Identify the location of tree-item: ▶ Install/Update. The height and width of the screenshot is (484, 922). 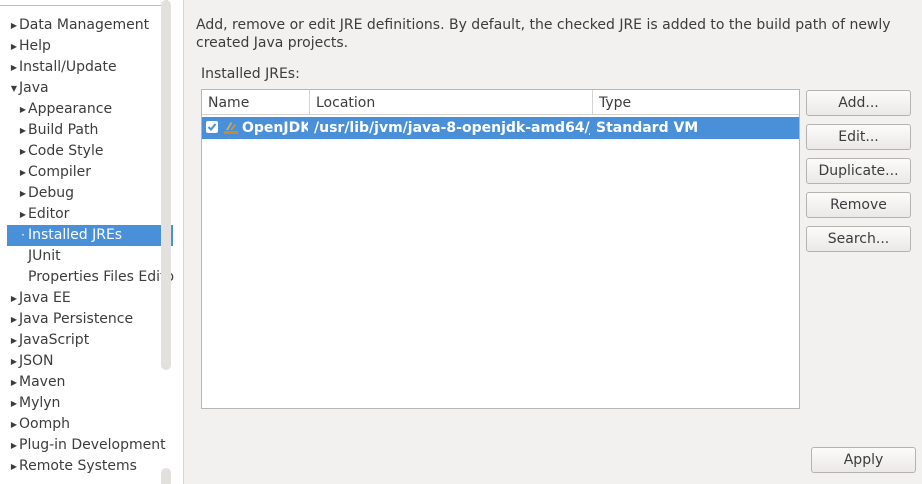
(63, 67).